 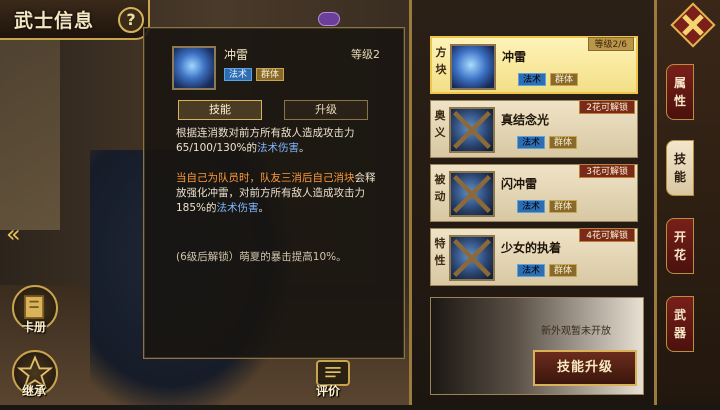 I want to click on skill-card-block: 方块 冲雷 等级2/6 法术 群体, so click(x=534, y=65).